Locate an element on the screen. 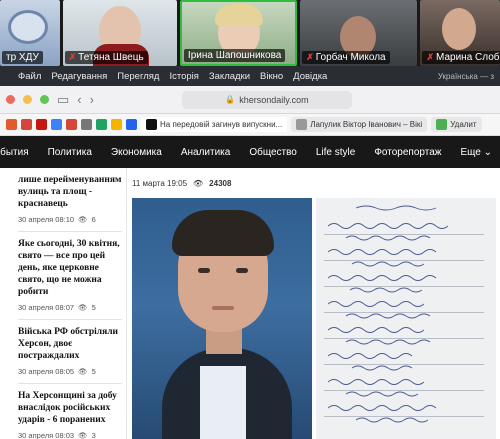 This screenshot has height=439, width=500. participant-tile-active-speaker: Ірина Шапошникова is located at coordinates (238, 33).